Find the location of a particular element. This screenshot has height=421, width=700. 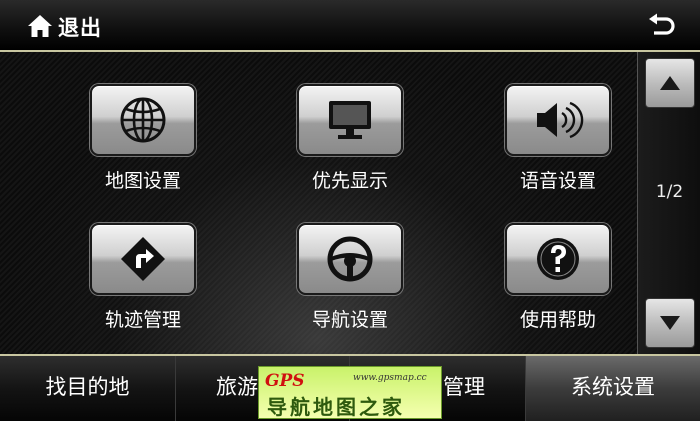

page-scroller: 1/2 is located at coordinates (668, 203).